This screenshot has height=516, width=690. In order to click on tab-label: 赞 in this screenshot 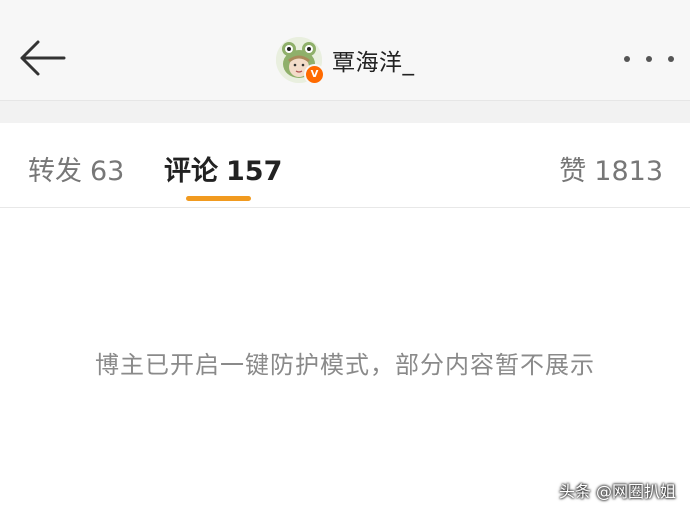, I will do `click(573, 171)`.